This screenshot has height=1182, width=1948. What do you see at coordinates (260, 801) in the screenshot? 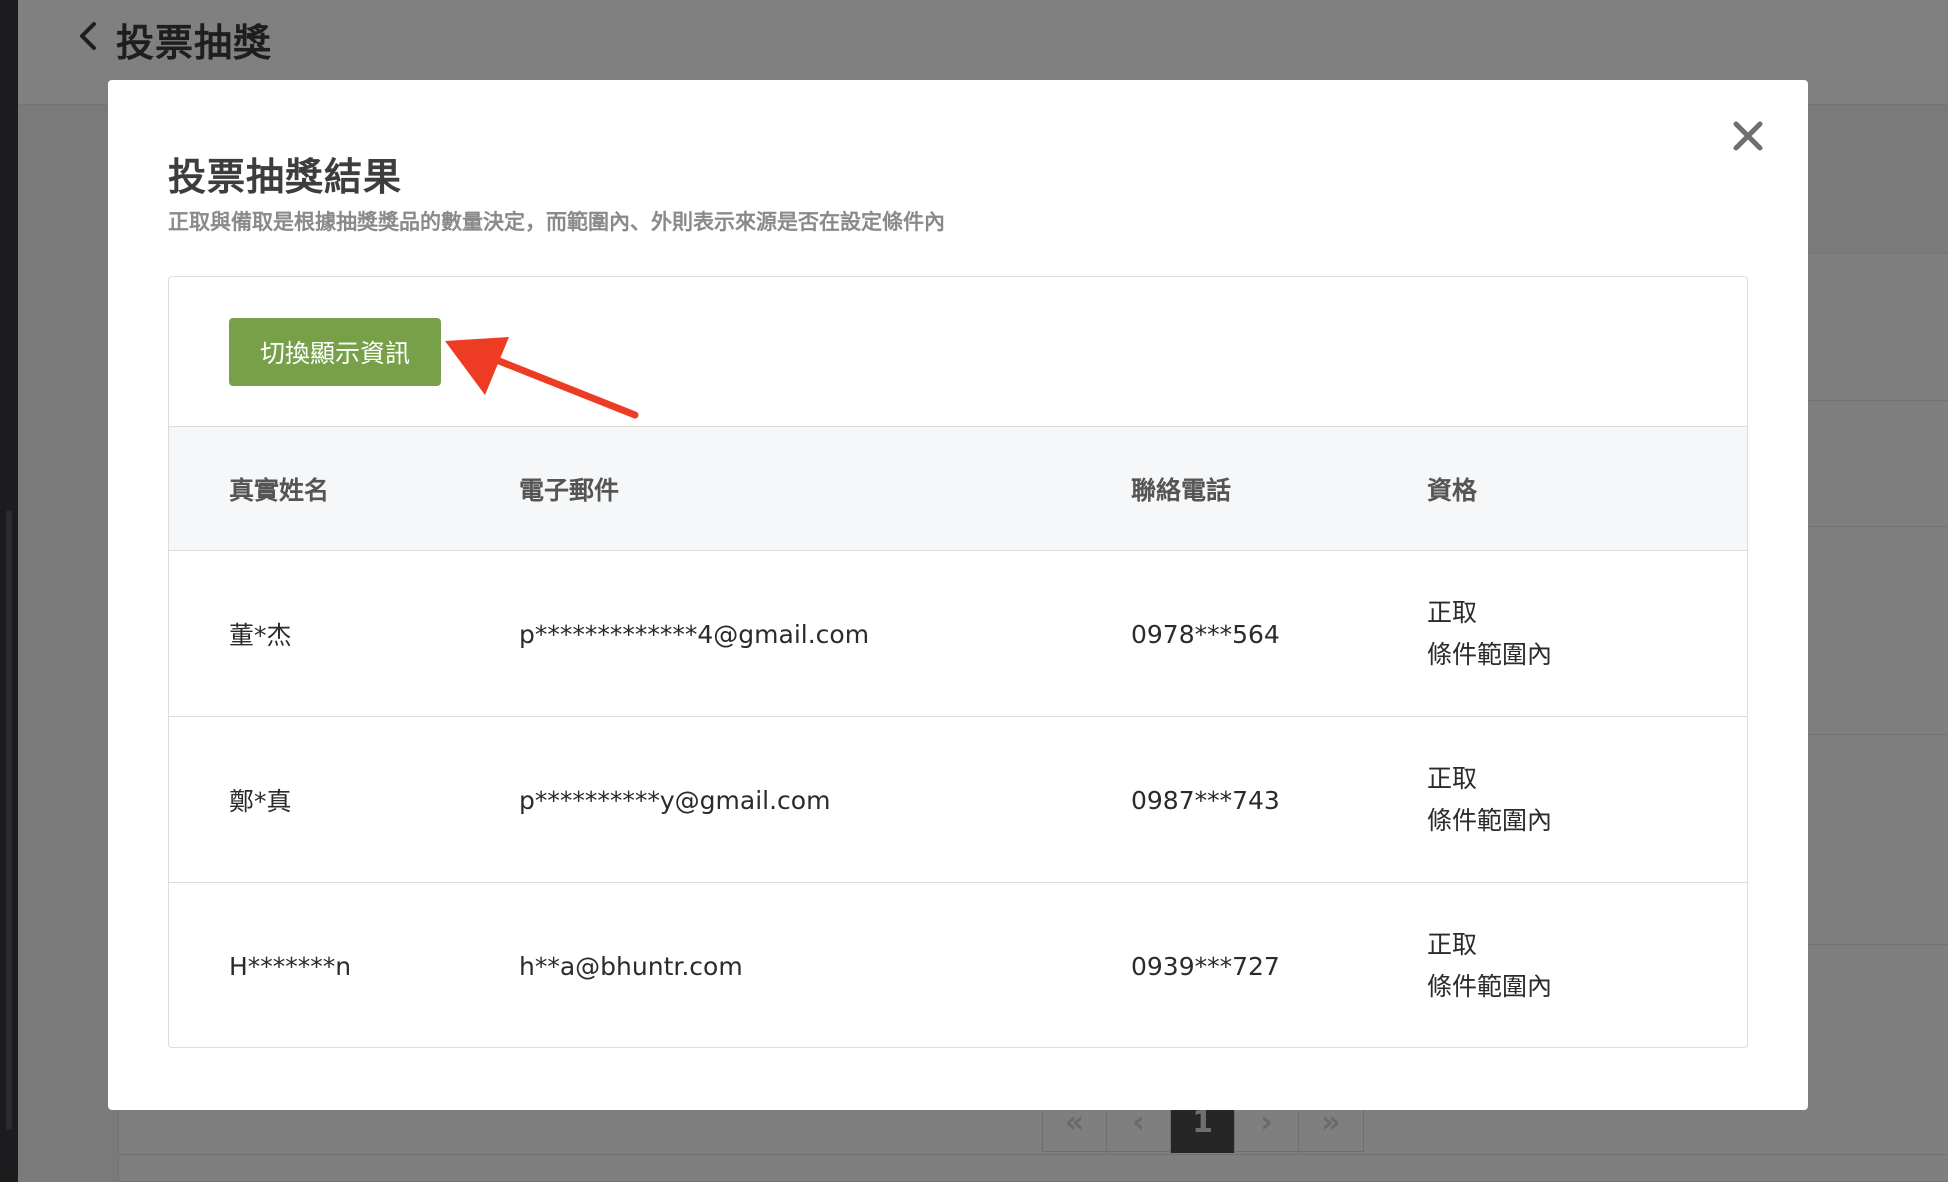
I see `cell-name: 鄭*真` at bounding box center [260, 801].